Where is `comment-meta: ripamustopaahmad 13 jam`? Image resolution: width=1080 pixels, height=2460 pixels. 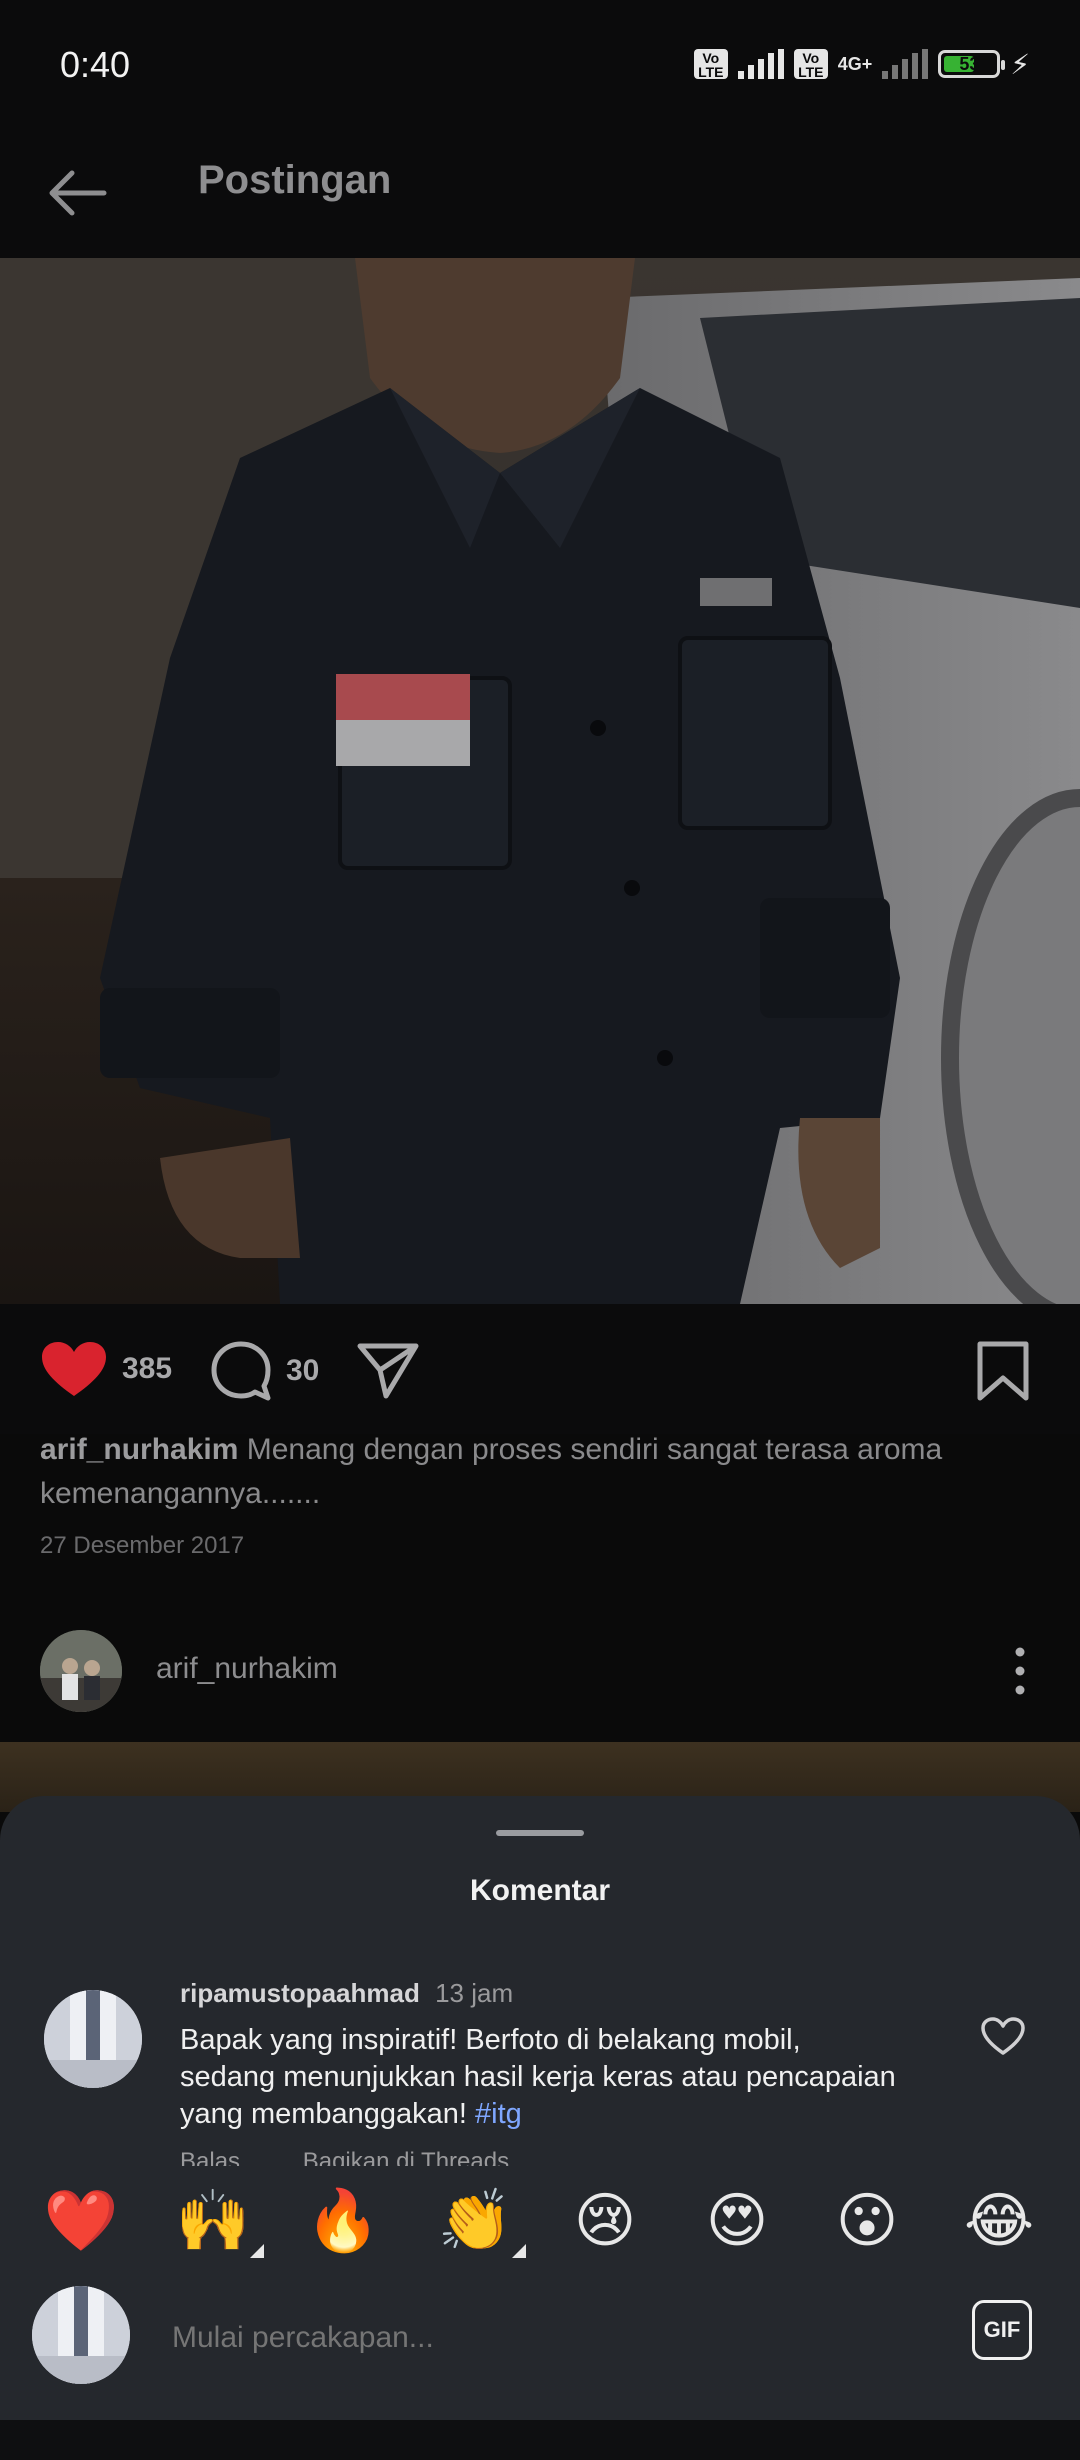
comment-meta: ripamustopaahmad 13 jam is located at coordinates (346, 1993).